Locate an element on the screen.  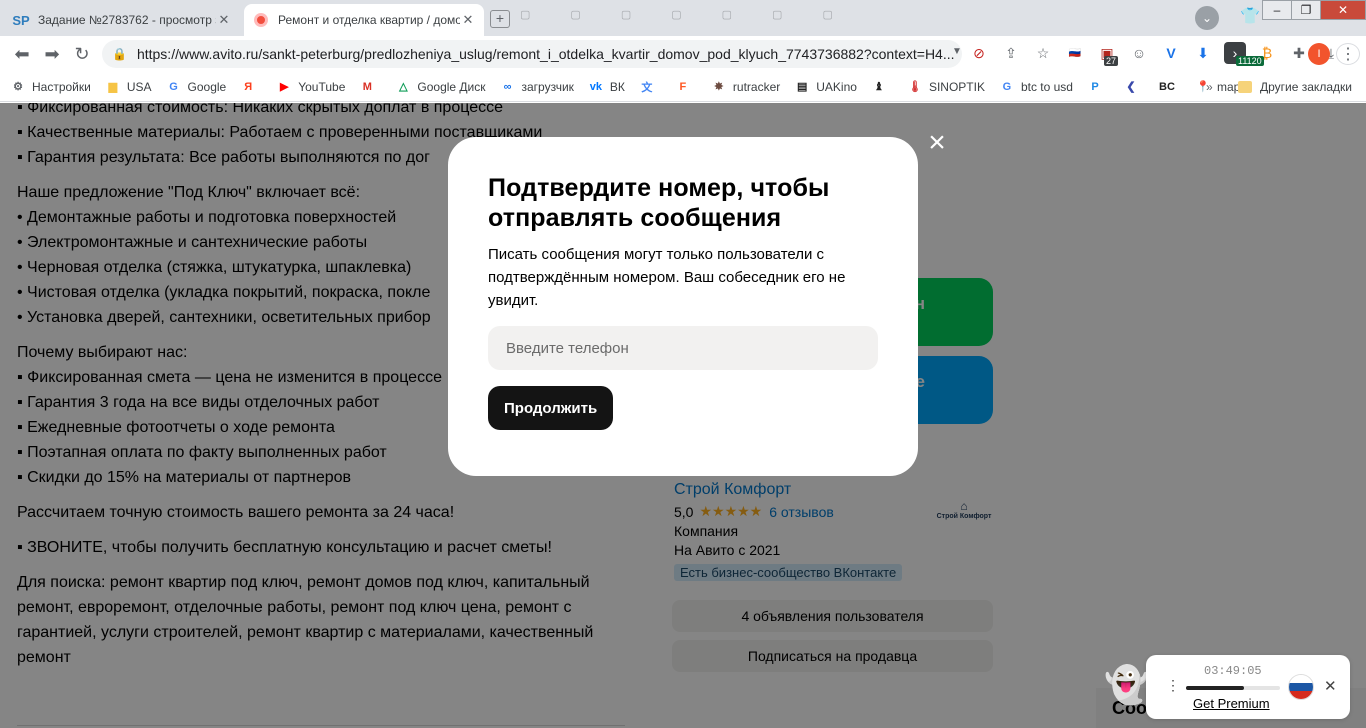
extension-face-icon: ☺ is located at coordinates (1139, 53).